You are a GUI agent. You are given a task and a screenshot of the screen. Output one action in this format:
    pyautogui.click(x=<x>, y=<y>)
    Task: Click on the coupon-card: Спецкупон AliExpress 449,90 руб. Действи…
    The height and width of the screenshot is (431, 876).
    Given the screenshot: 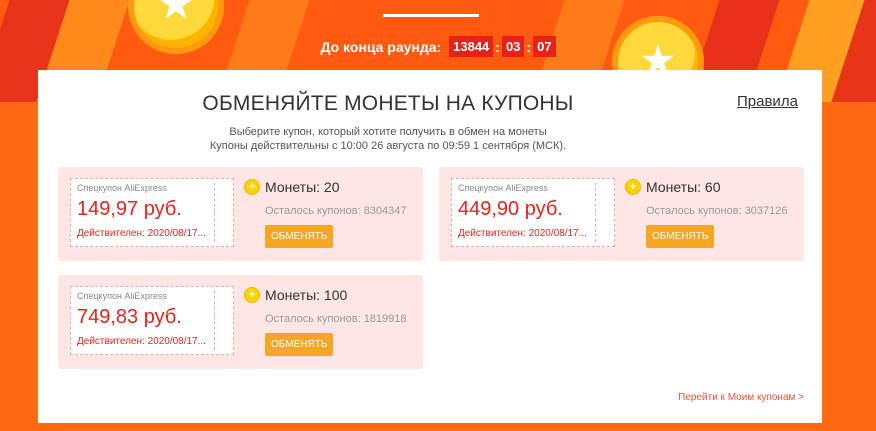 What is the action you would take?
    pyautogui.click(x=621, y=214)
    